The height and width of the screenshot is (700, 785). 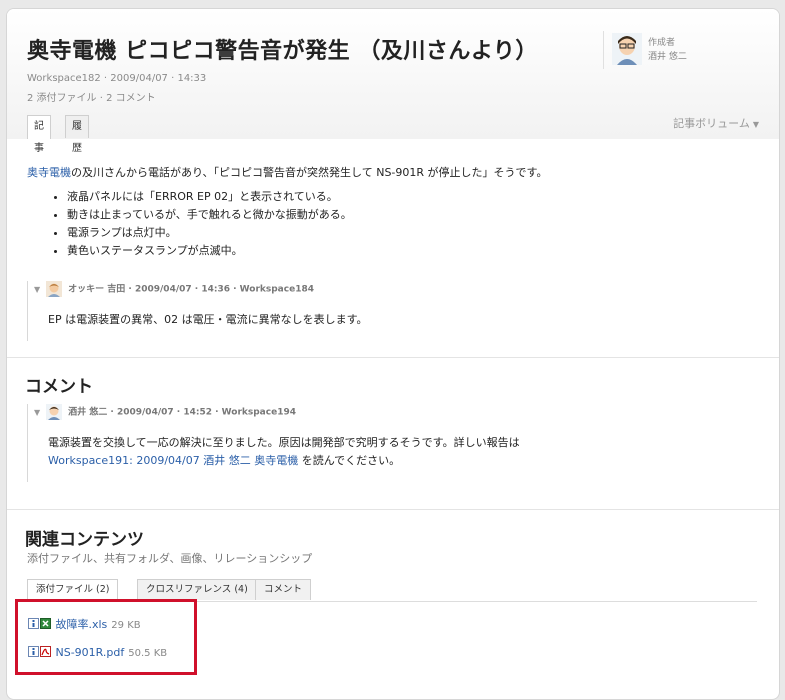 I want to click on file-size: 29 KB, so click(x=126, y=625).